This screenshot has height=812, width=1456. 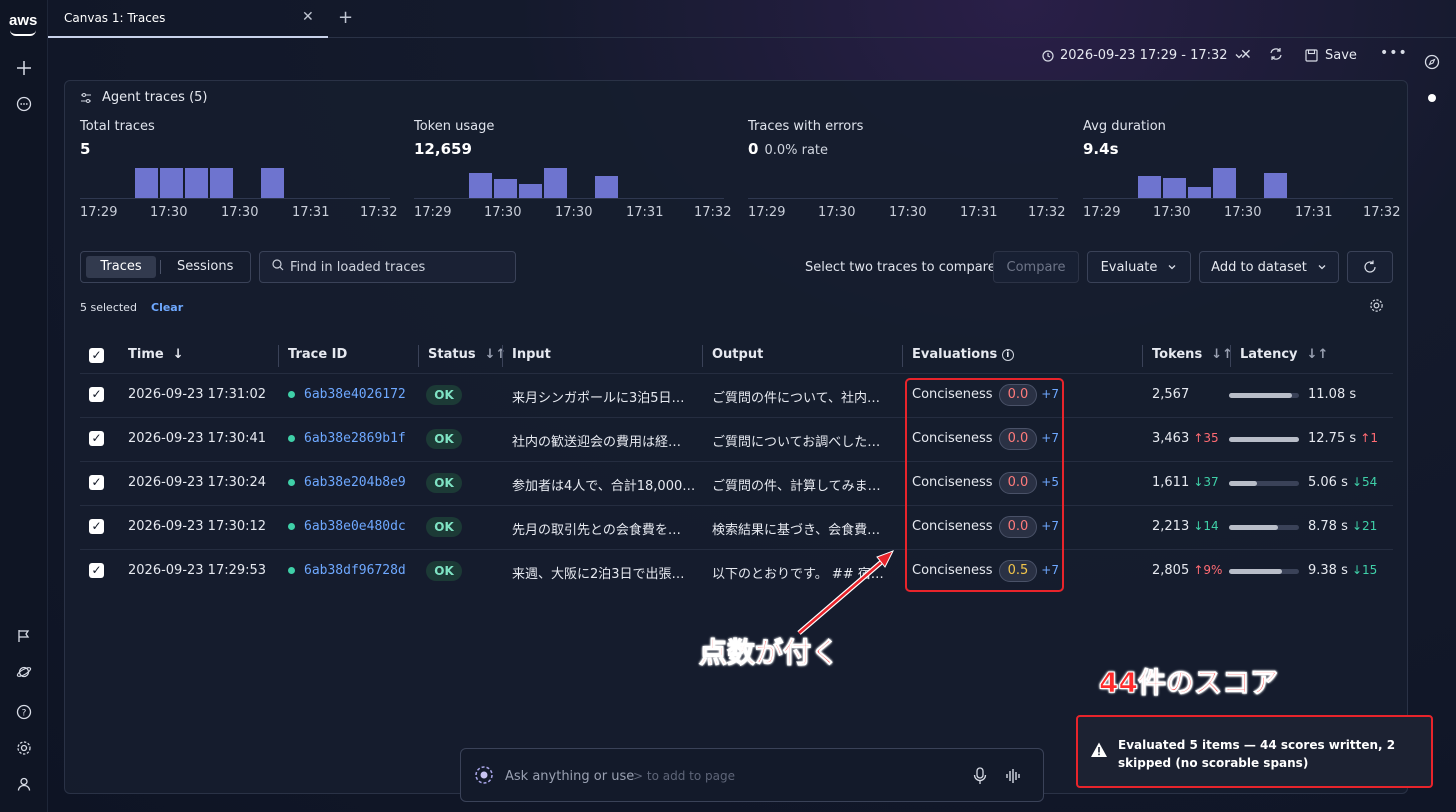 What do you see at coordinates (980, 776) in the screenshot?
I see `microphone-icon` at bounding box center [980, 776].